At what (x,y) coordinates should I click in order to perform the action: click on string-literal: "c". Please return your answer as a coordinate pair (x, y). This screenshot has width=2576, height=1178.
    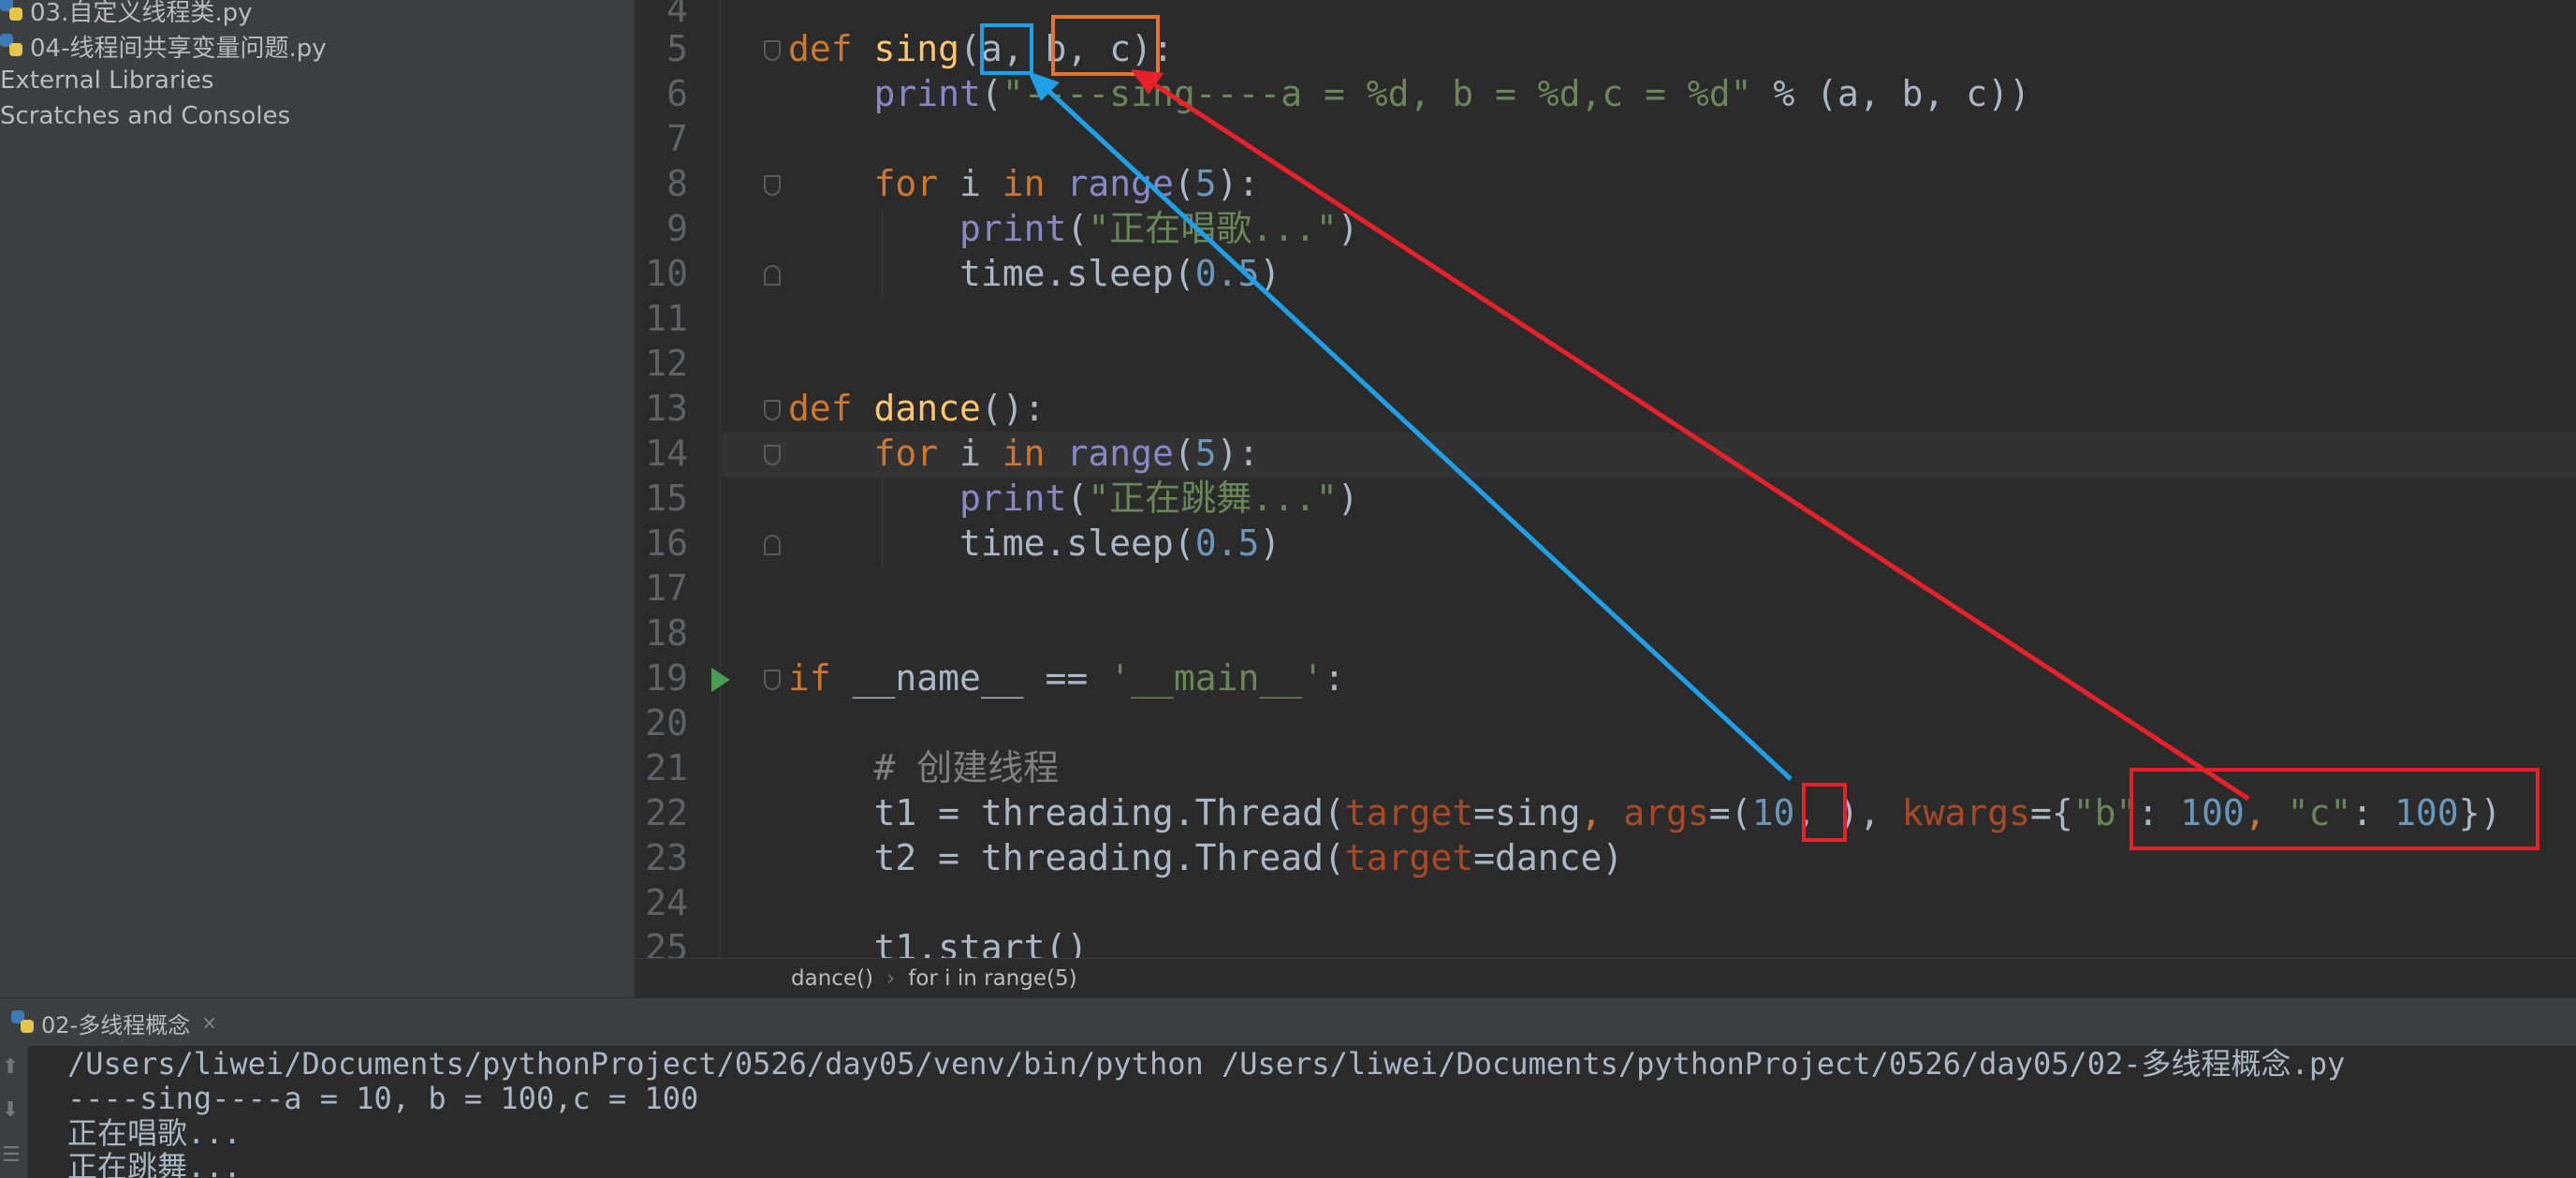
    Looking at the image, I should click on (2319, 812).